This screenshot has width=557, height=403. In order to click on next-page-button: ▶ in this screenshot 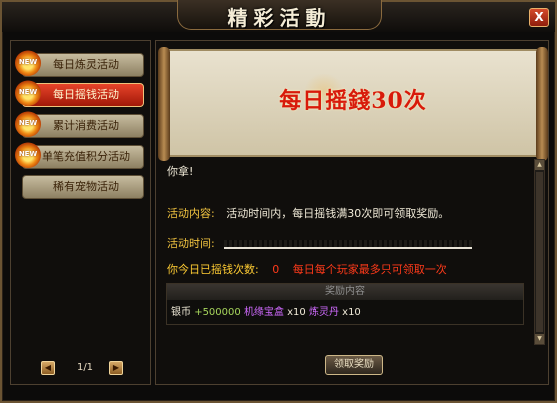, I will do `click(116, 368)`.